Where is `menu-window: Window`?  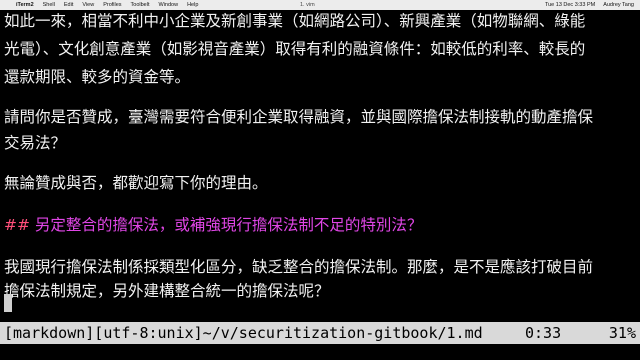
menu-window: Window is located at coordinates (169, 5).